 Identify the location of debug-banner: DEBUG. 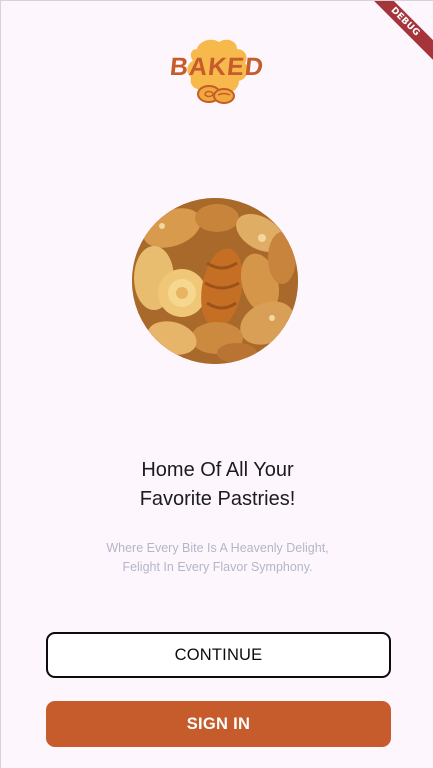
(397, 33).